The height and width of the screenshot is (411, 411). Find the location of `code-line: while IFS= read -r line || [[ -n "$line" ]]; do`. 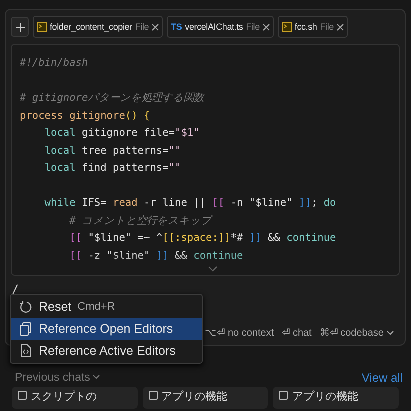

code-line: while IFS= read -r line || [[ -n "$line" ]]; do is located at coordinates (190, 203).